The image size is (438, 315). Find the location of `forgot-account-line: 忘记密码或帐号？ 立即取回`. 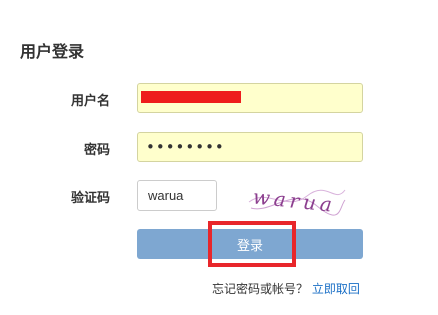

forgot-account-line: 忘记密码或帐号？ 立即取回 is located at coordinates (286, 288).